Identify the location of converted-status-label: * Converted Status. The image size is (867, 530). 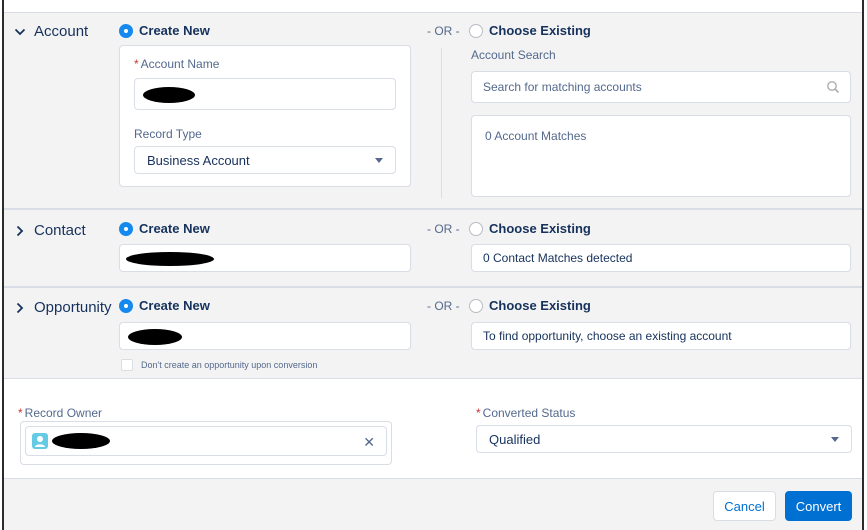
(525, 413).